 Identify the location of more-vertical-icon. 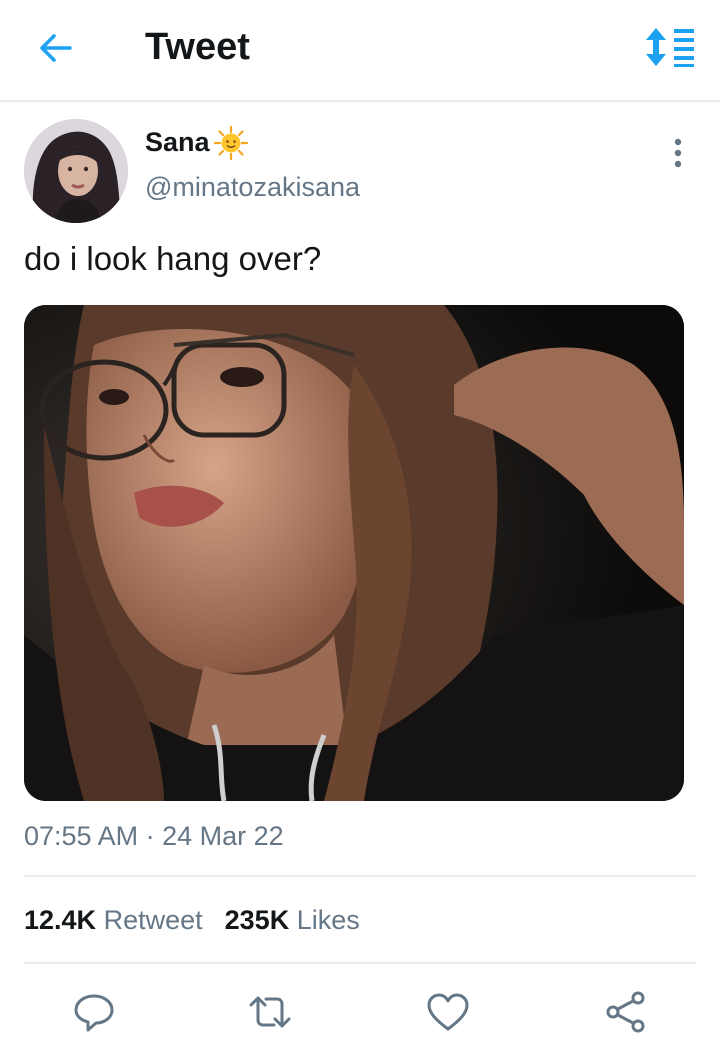
(678, 153).